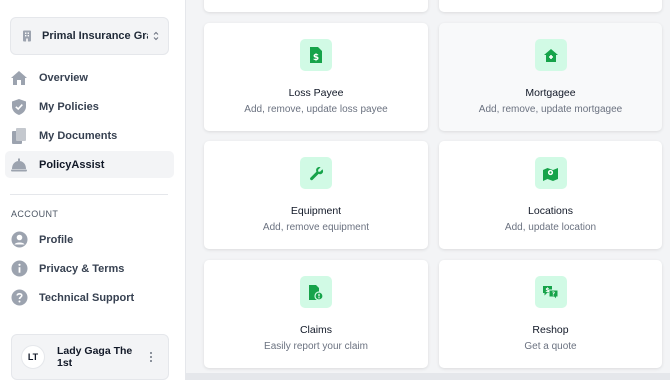 This screenshot has width=670, height=380. Describe the element at coordinates (428, 376) in the screenshot. I see `page-footer-strip` at that location.